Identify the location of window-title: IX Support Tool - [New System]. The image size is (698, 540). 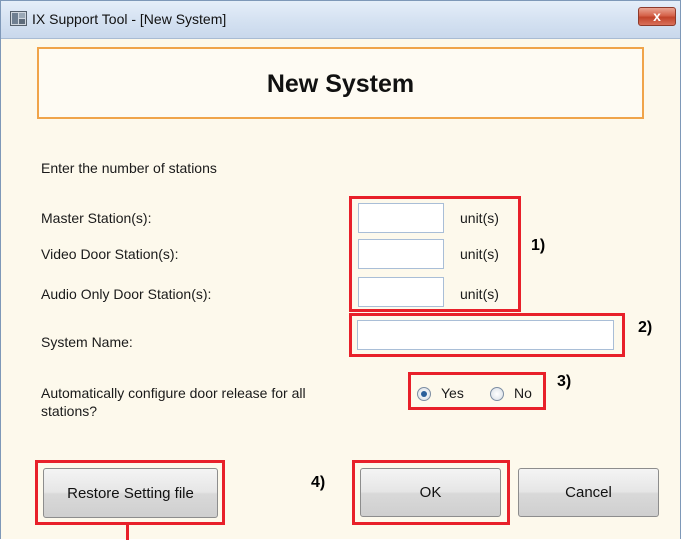
(129, 19).